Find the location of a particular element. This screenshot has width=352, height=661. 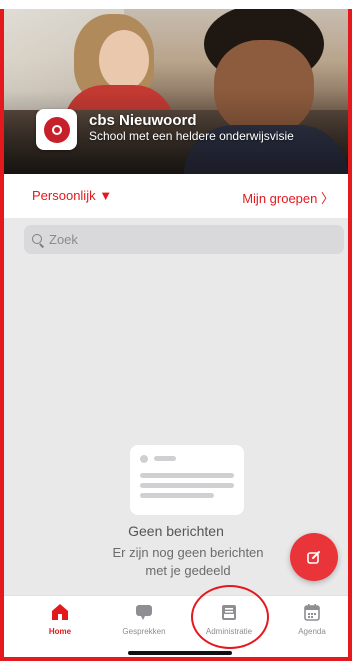

compose-icon is located at coordinates (313, 557).